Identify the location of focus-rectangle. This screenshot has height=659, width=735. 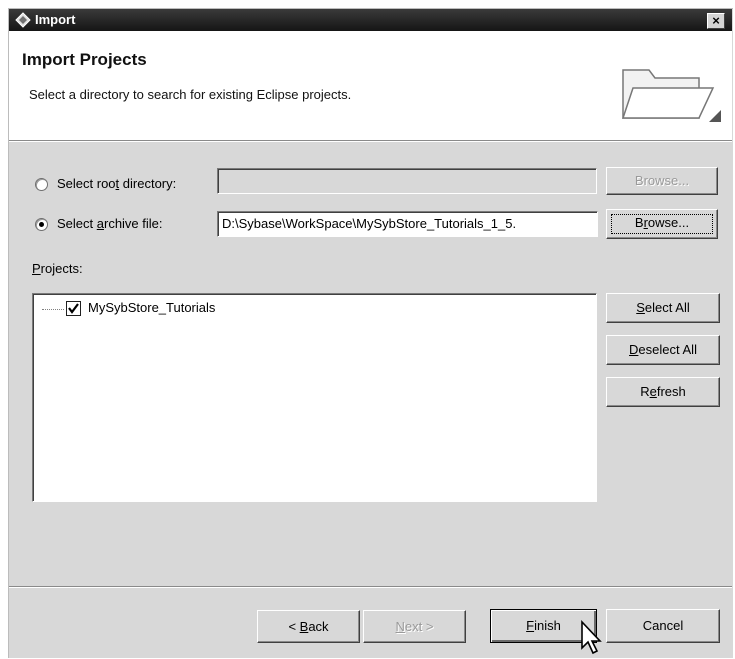
(662, 224).